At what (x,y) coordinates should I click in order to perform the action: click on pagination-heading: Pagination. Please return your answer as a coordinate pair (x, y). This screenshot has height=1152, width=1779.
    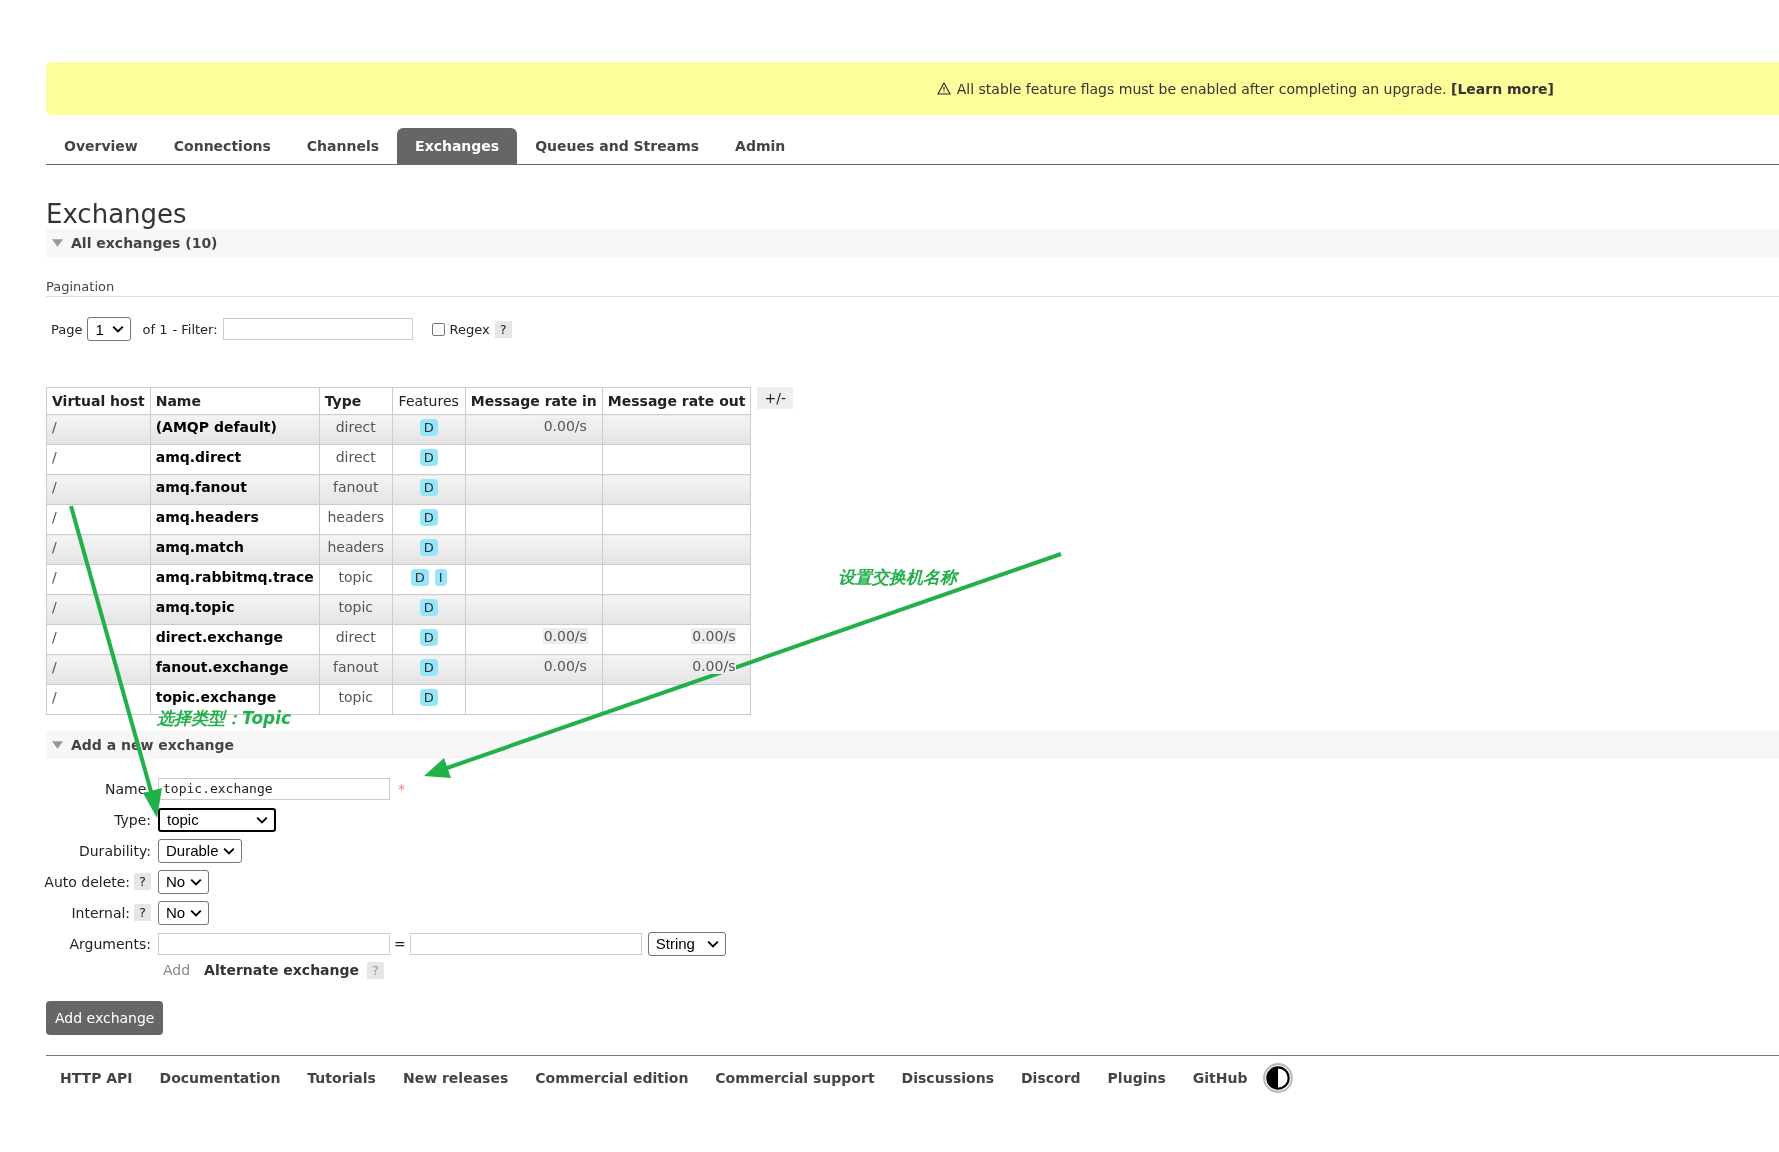
    Looking at the image, I should click on (912, 288).